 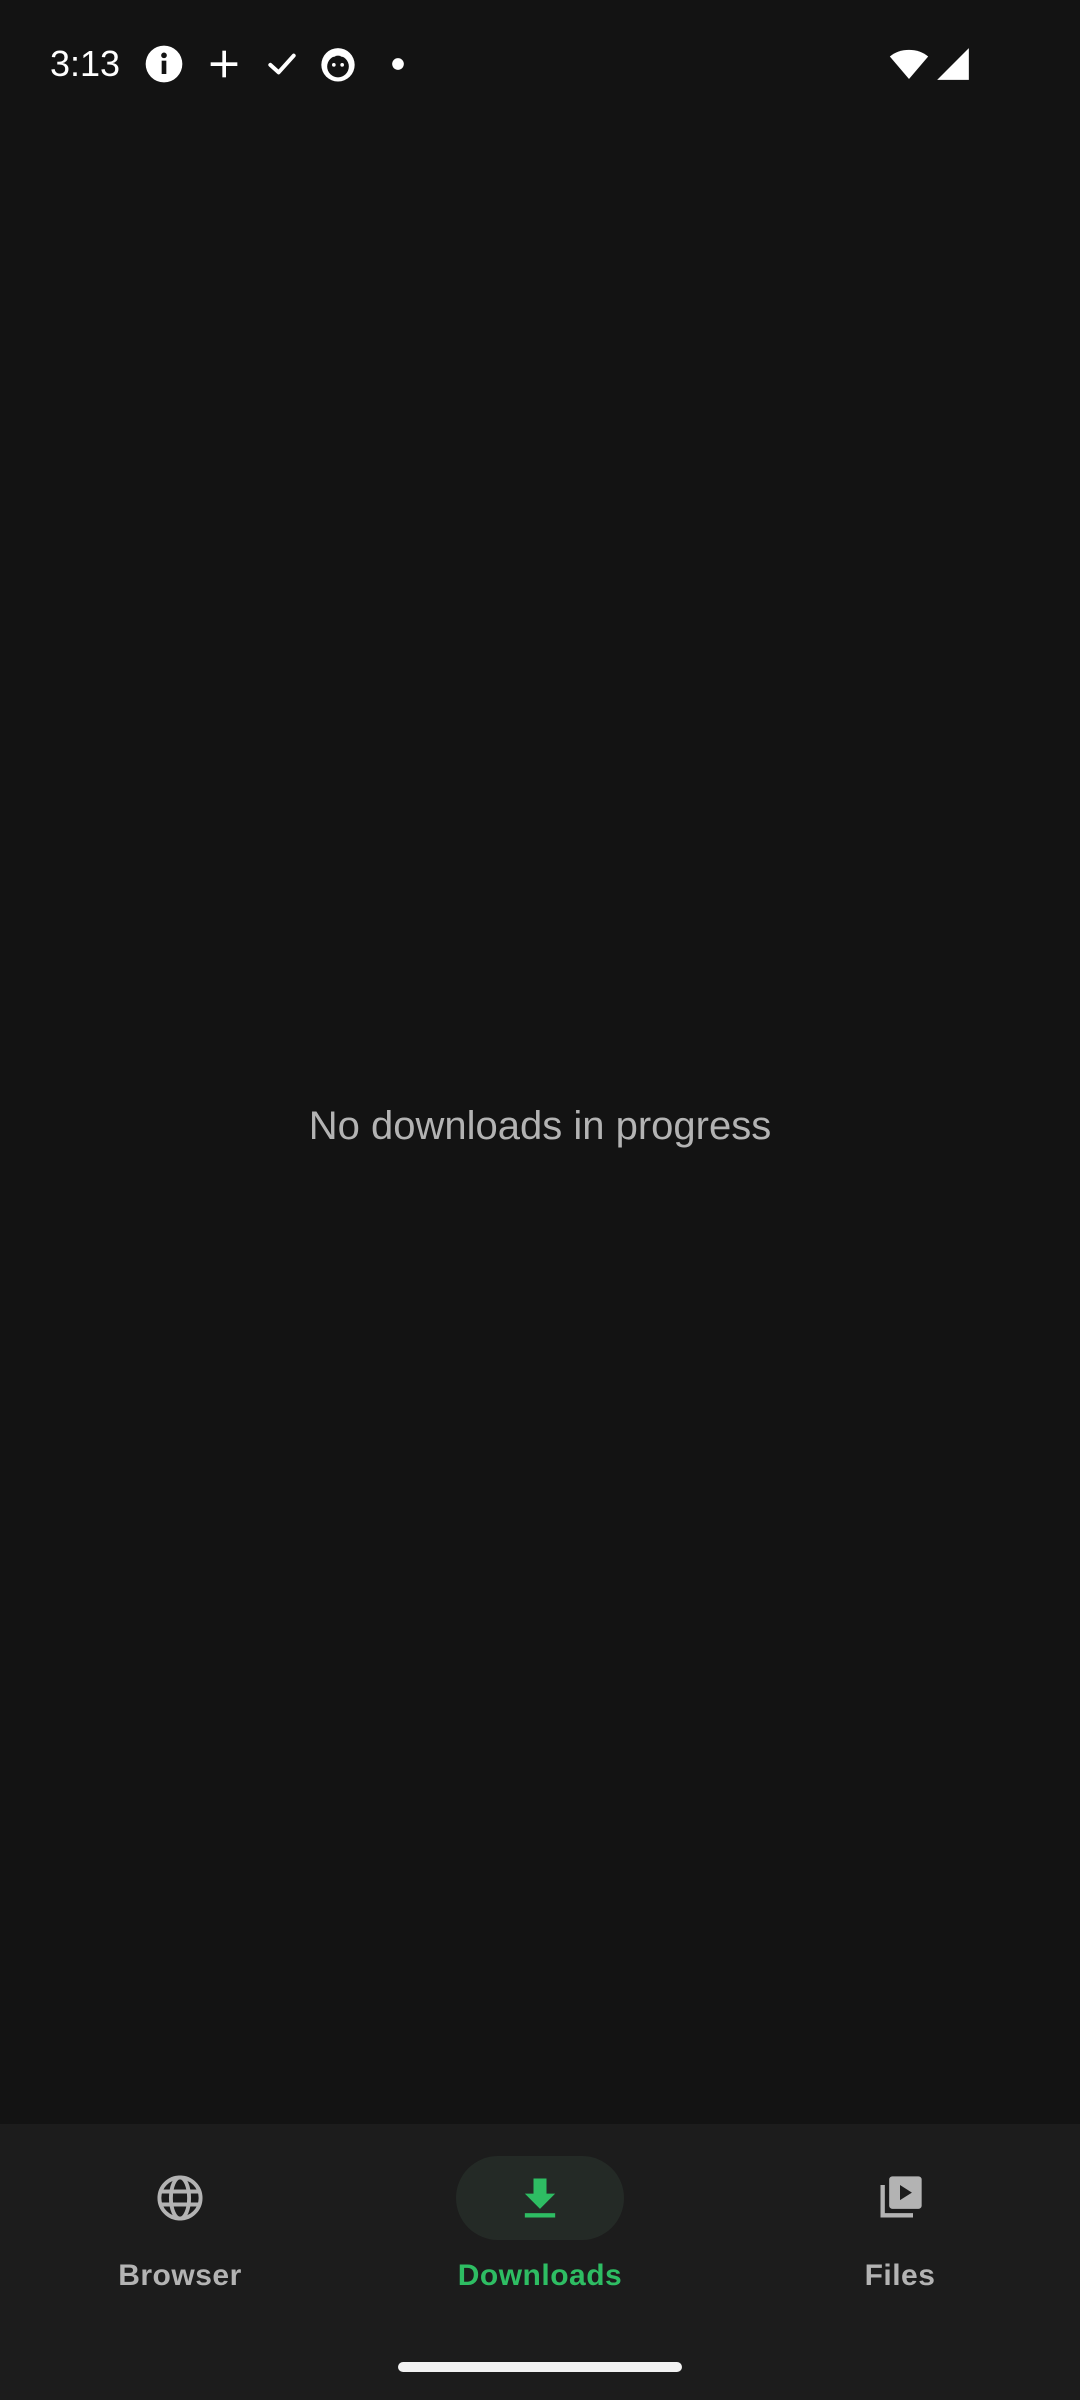 I want to click on empty-state-message: No downloads in progress, so click(x=540, y=1126).